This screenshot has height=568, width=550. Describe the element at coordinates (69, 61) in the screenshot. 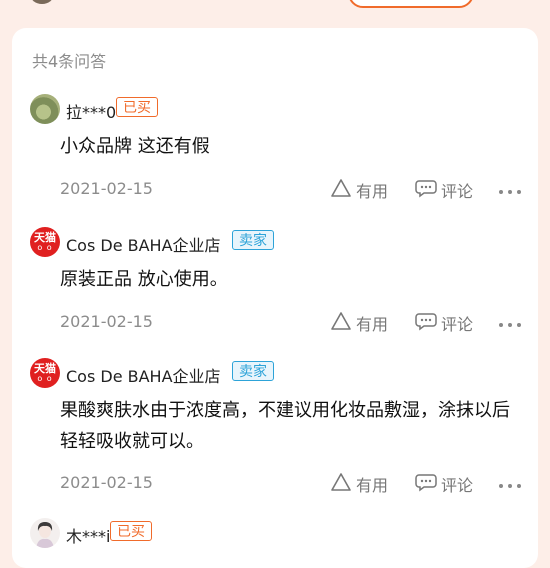

I see `qa-count: 共4条问答` at that location.